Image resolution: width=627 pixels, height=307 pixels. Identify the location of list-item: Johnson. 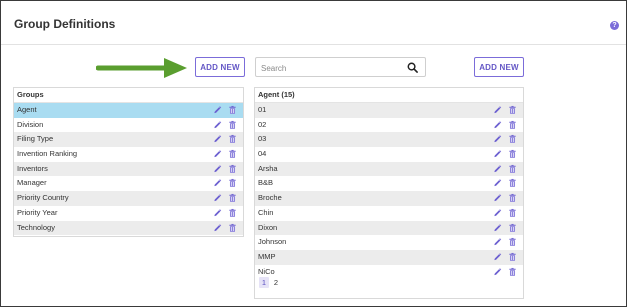
(389, 242).